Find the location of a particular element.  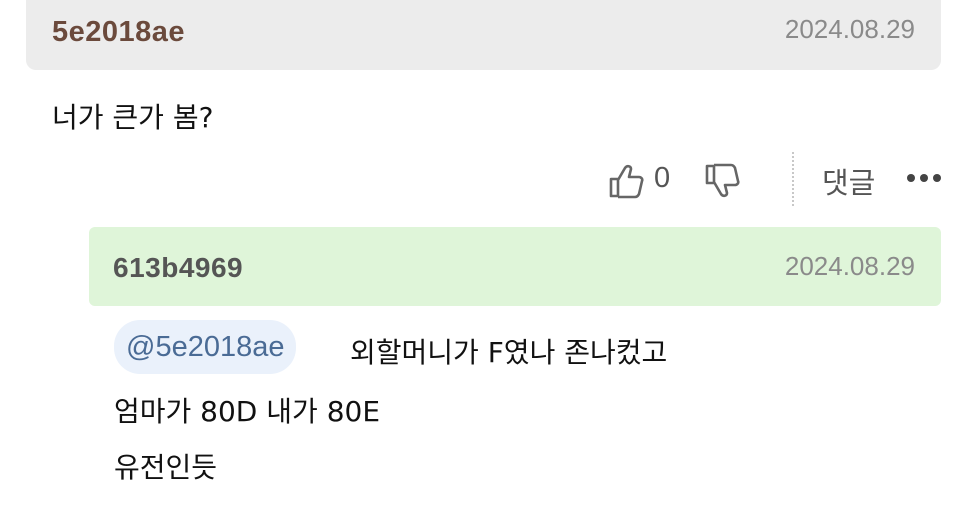

comment-actions: 0 댓글 is located at coordinates (775, 179).